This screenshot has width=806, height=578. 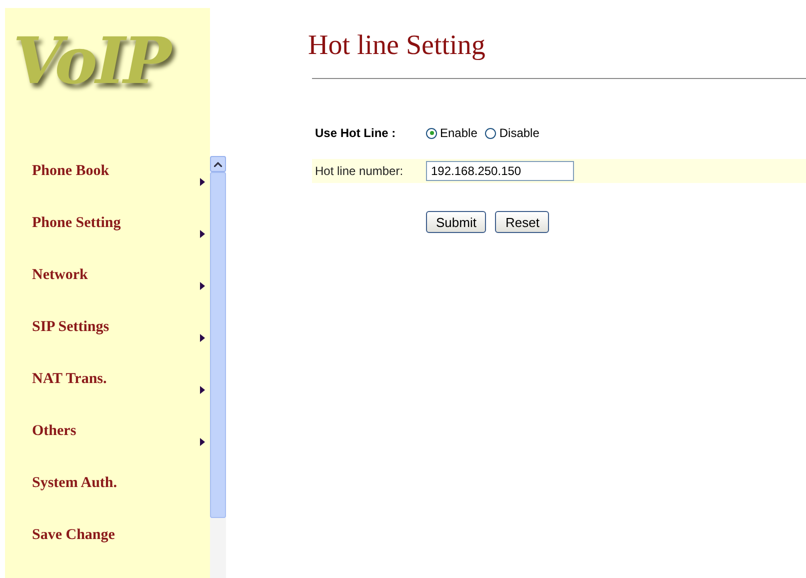 I want to click on menu-item: Phone Setting, so click(x=76, y=223).